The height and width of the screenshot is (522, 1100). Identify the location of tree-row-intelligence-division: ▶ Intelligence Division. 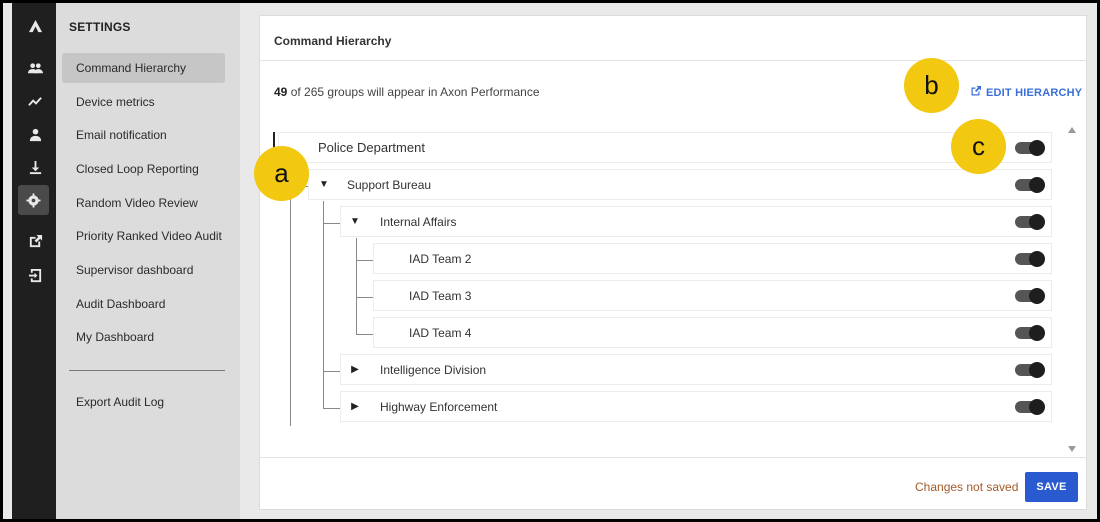
(696, 369).